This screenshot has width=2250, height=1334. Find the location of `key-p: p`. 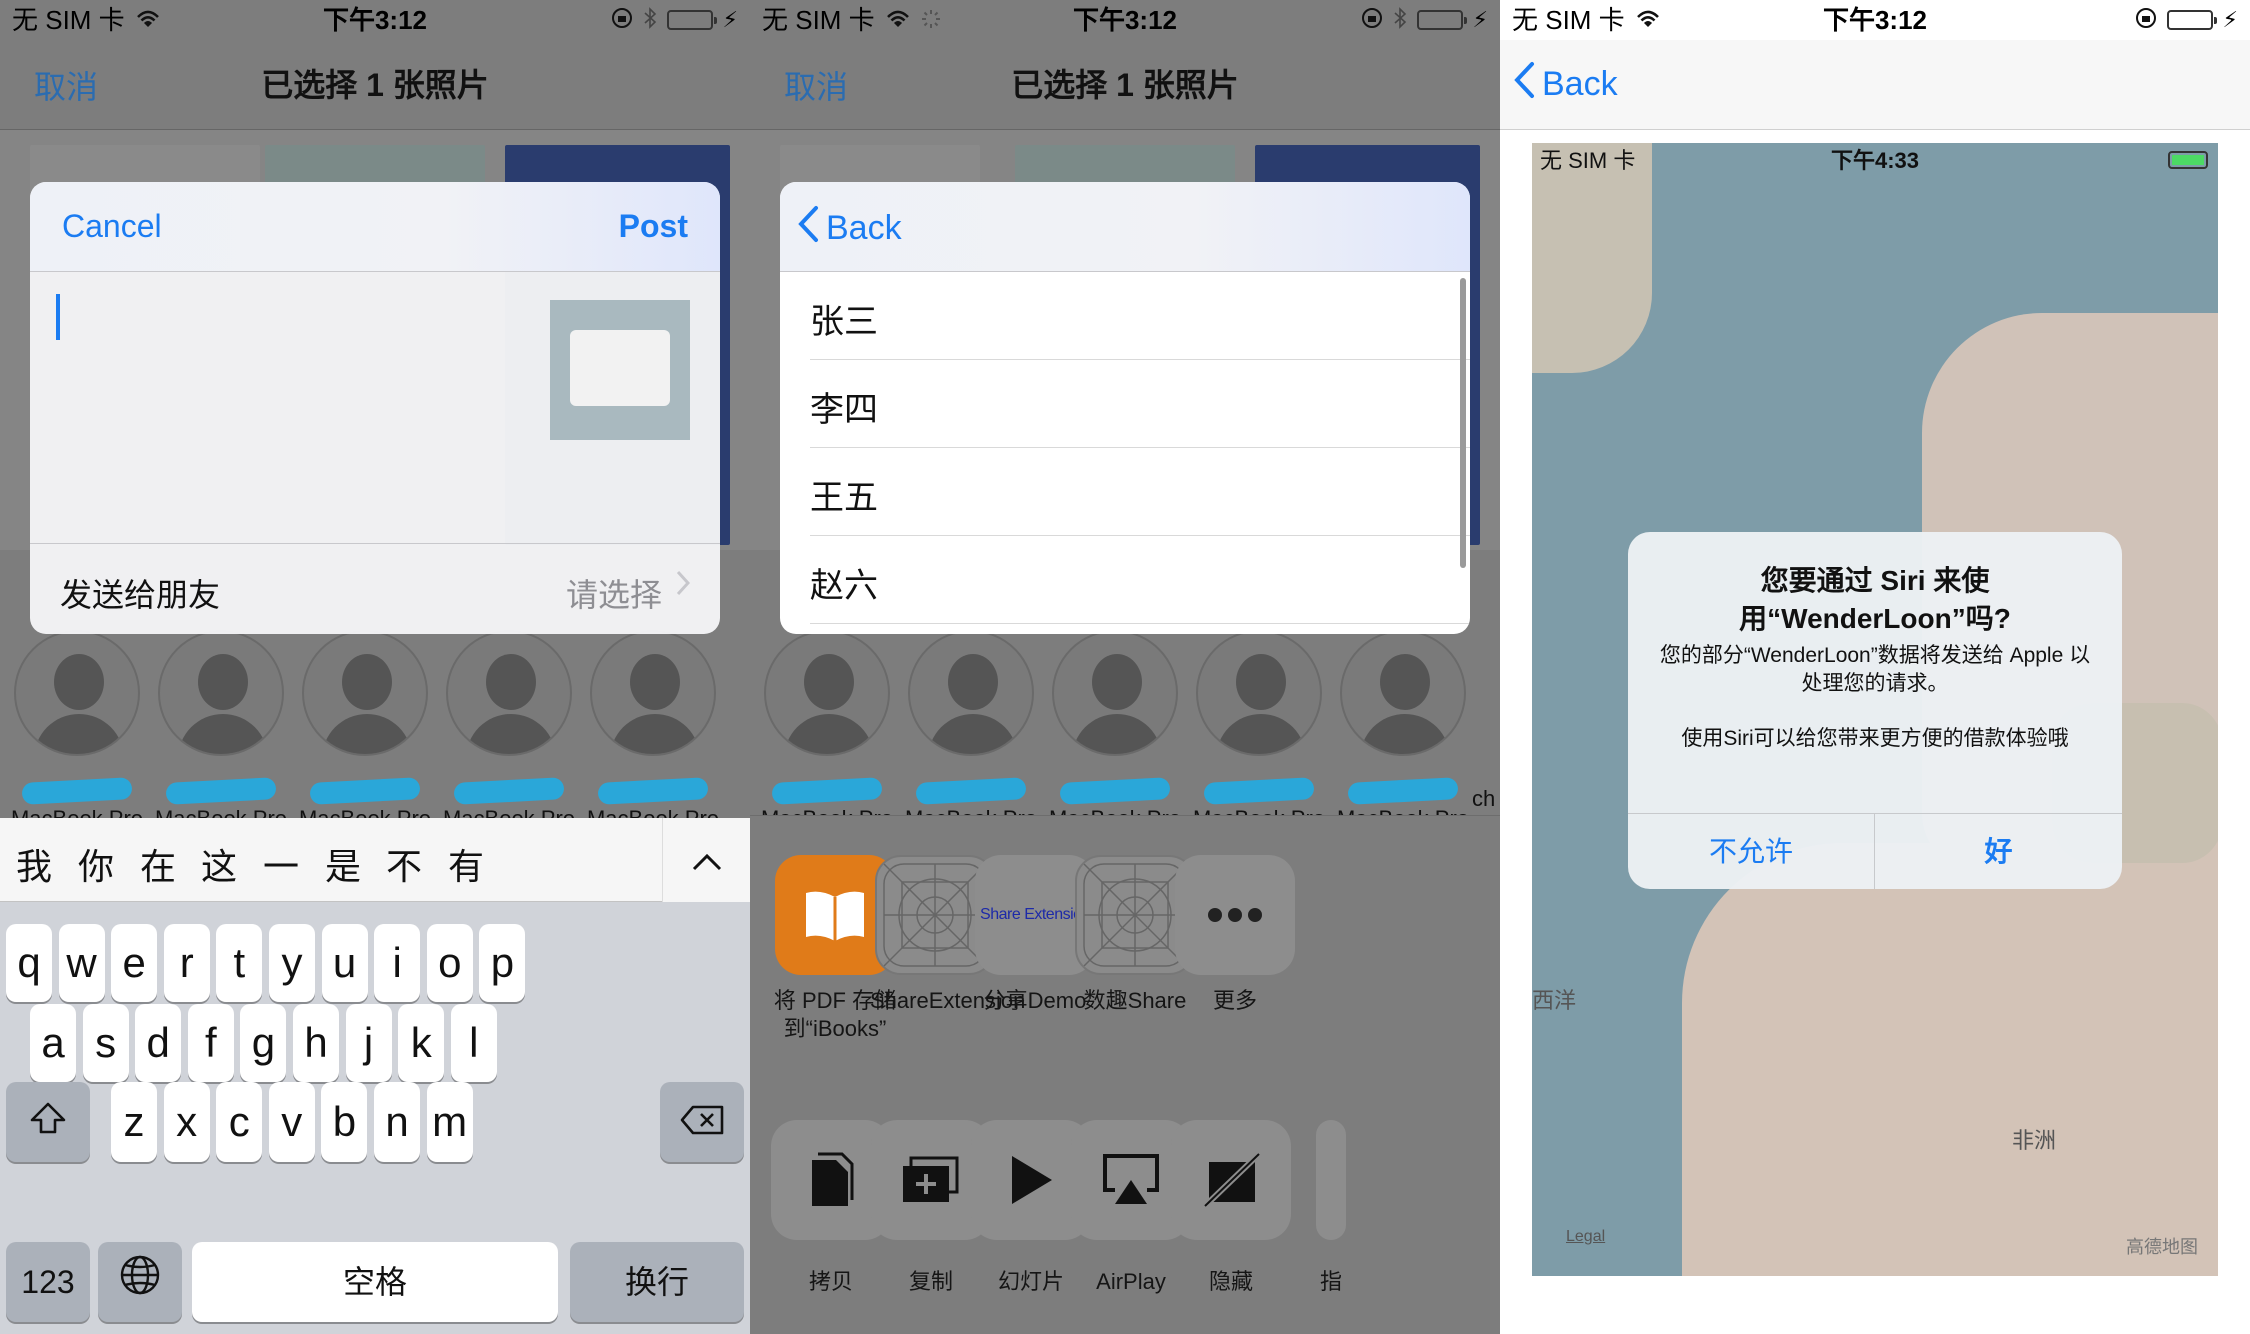

key-p: p is located at coordinates (502, 963).